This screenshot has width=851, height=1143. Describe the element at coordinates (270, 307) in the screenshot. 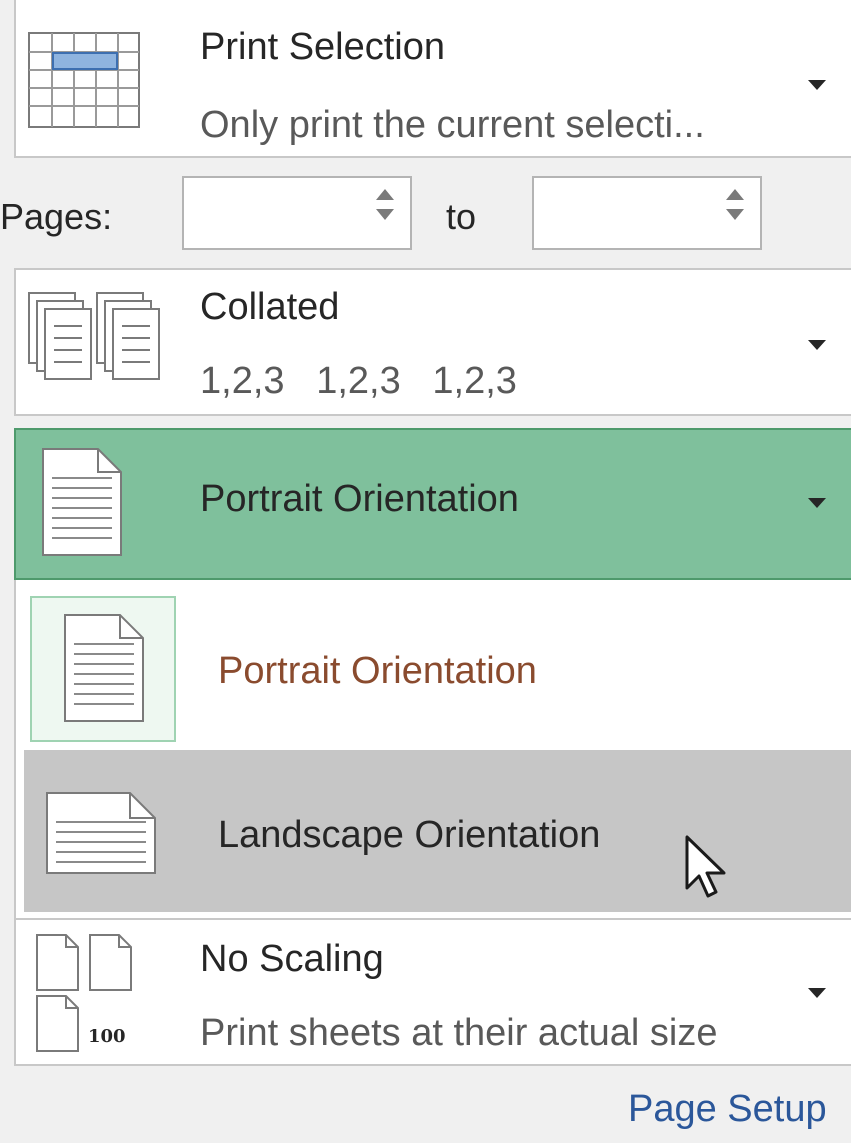

I see `collation-title: Collated` at that location.